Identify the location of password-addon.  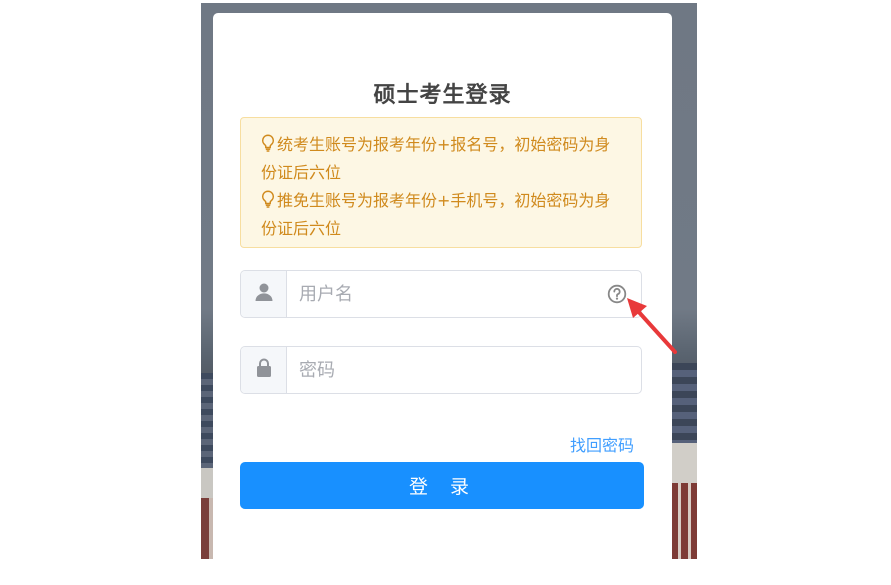
(264, 370).